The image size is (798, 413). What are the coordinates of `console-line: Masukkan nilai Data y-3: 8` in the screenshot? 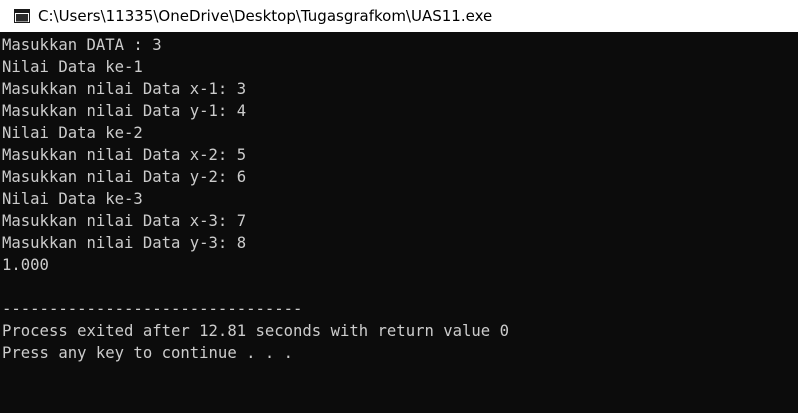 It's located at (124, 243).